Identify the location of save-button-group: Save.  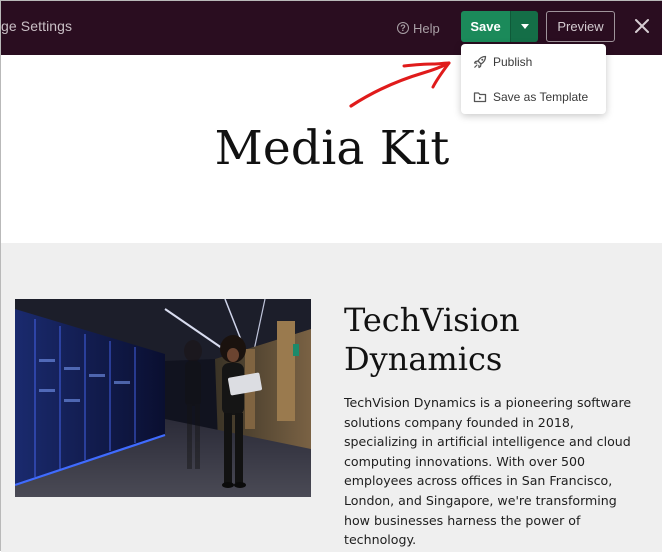
(499, 26).